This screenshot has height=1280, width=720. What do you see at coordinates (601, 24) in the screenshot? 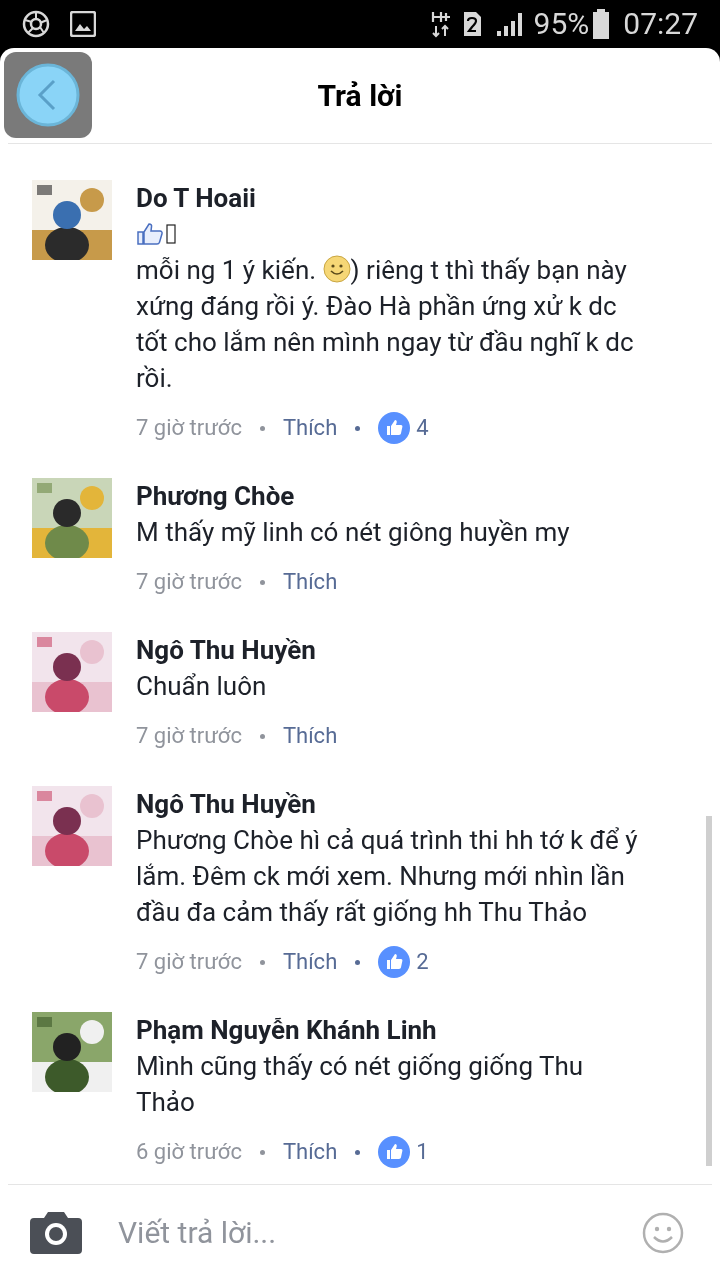
I see `battery-icon` at bounding box center [601, 24].